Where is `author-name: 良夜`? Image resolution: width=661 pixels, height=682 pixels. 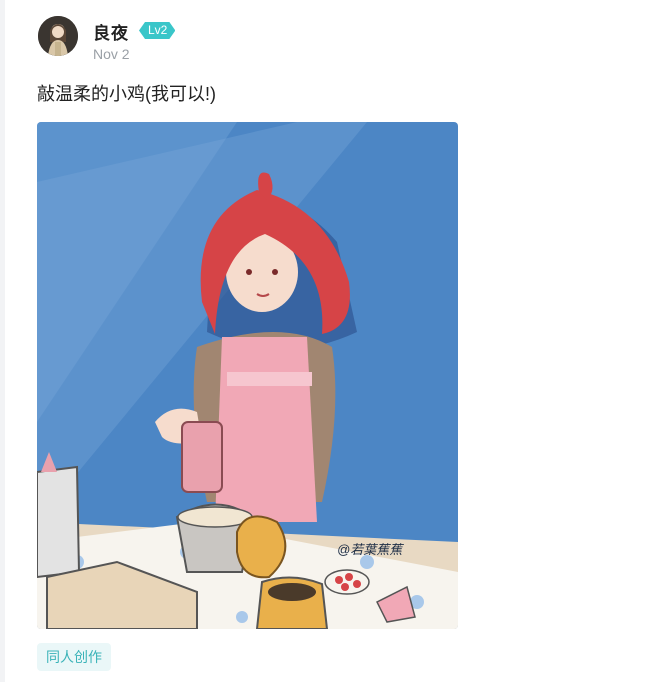
author-name: 良夜 is located at coordinates (111, 31).